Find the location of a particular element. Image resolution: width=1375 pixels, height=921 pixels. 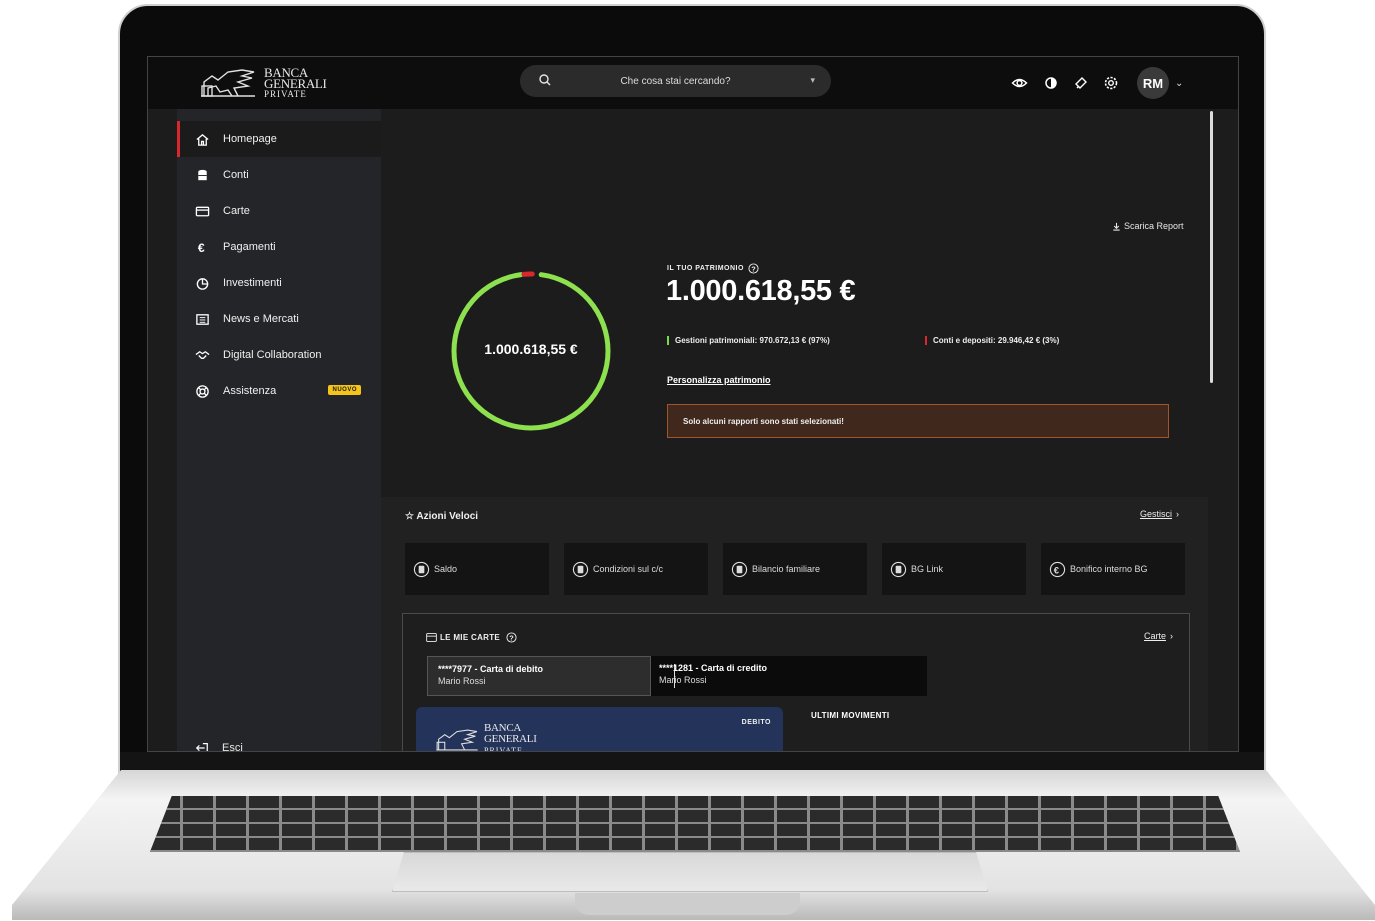

star-icon: ☆ is located at coordinates (409, 516).